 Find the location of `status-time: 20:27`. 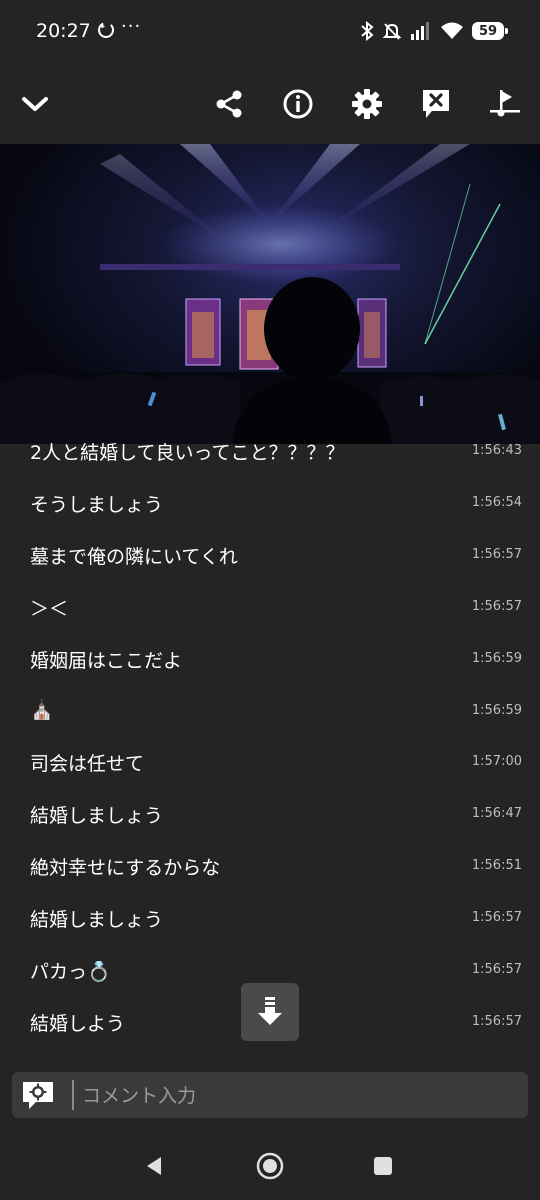

status-time: 20:27 is located at coordinates (63, 31).